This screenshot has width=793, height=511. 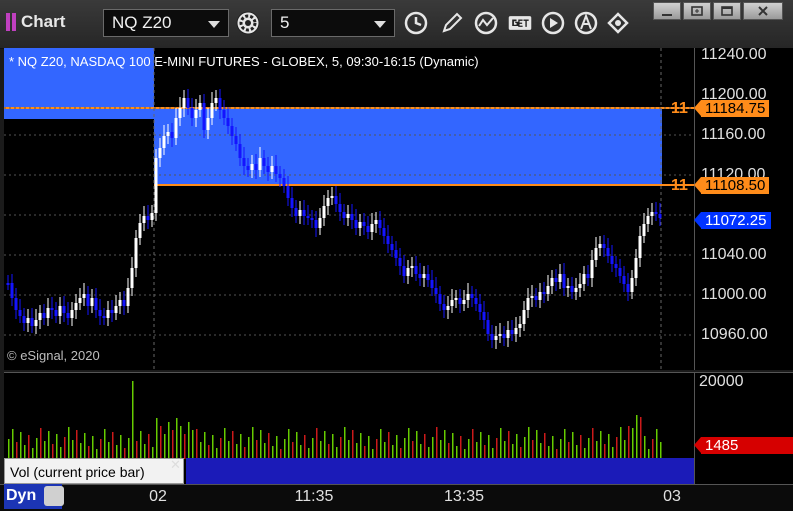 I want to click on clock-icon, so click(x=416, y=23).